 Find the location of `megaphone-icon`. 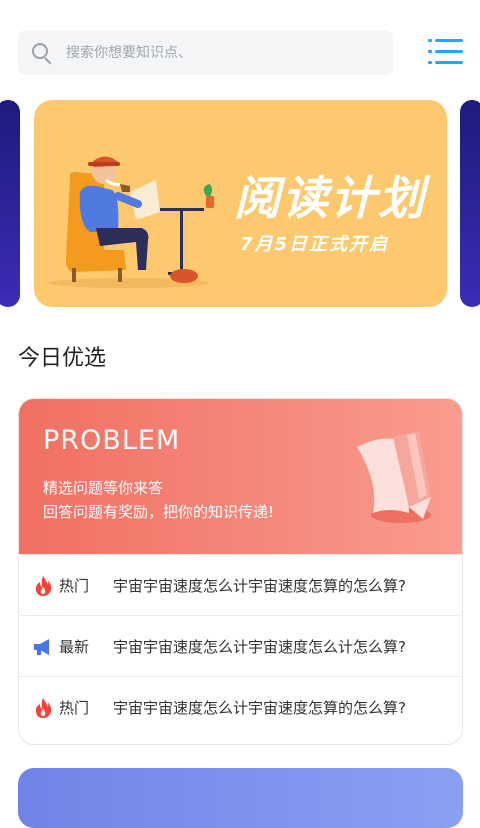

megaphone-icon is located at coordinates (41, 646).